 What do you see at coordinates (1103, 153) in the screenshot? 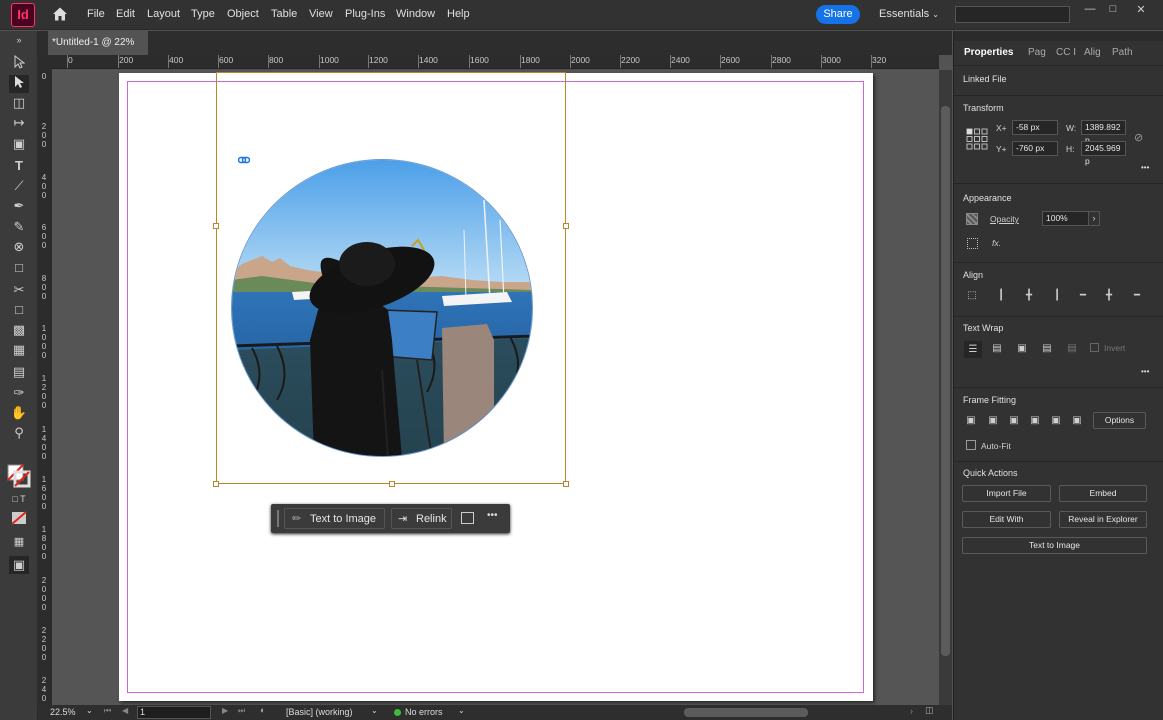
I see `height-field: 2045.969 p` at bounding box center [1103, 153].